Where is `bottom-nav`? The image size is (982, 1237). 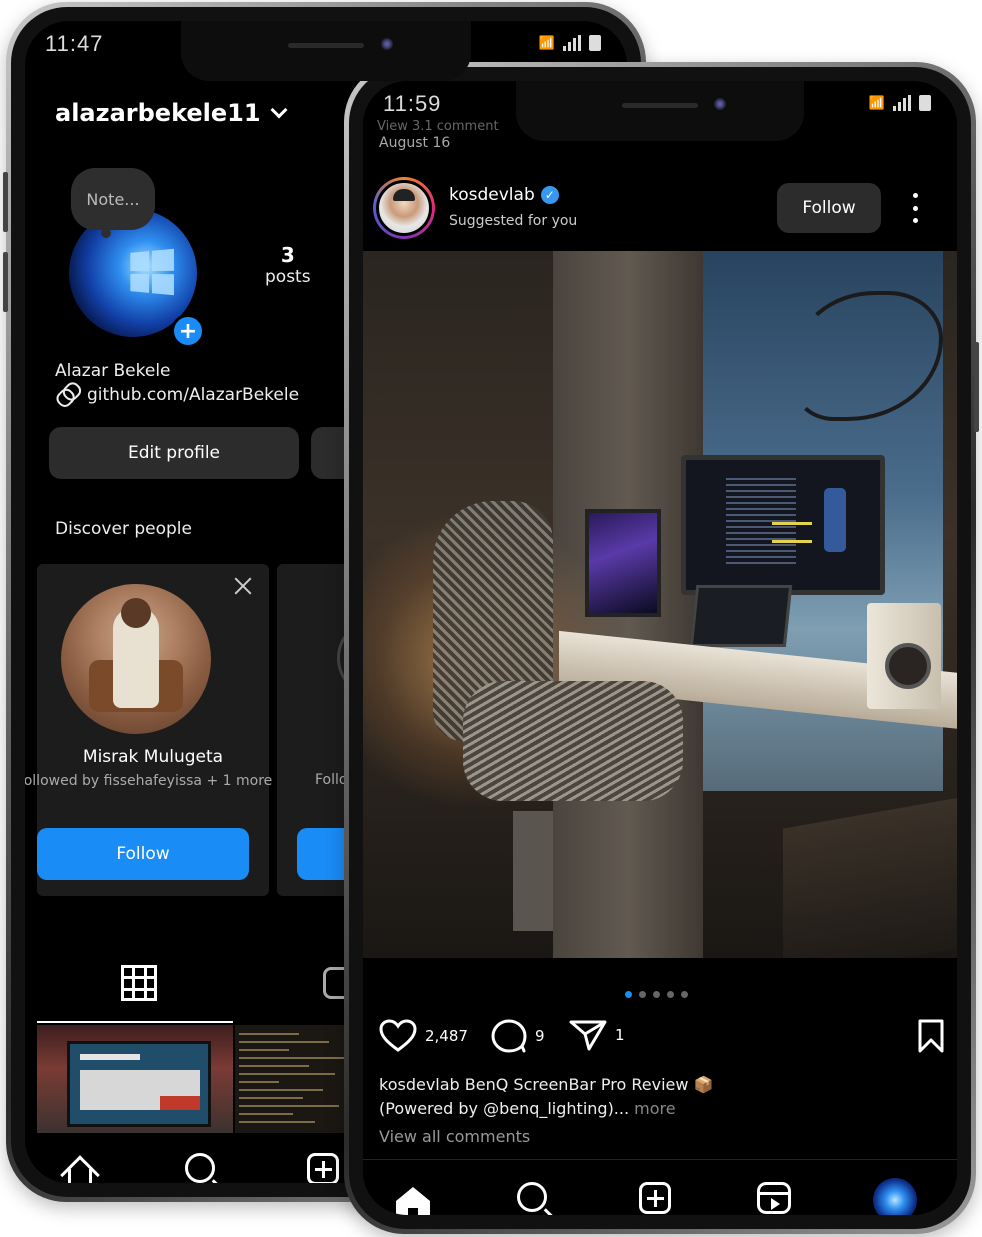
bottom-nav is located at coordinates (660, 1187).